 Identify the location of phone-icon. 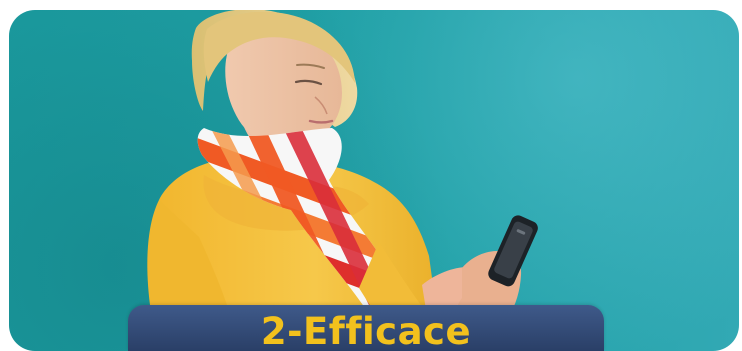
(513, 251).